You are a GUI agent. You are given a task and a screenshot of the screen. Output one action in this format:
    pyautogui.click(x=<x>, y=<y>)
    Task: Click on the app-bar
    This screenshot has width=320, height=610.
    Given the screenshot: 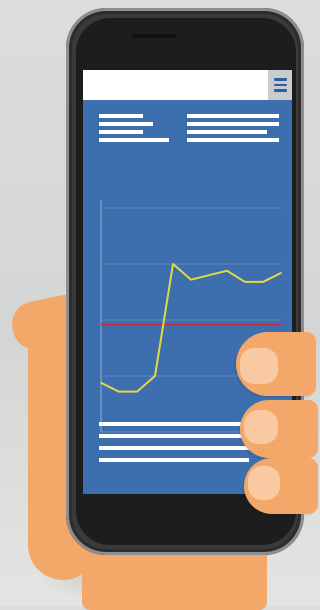 What is the action you would take?
    pyautogui.click(x=187, y=85)
    